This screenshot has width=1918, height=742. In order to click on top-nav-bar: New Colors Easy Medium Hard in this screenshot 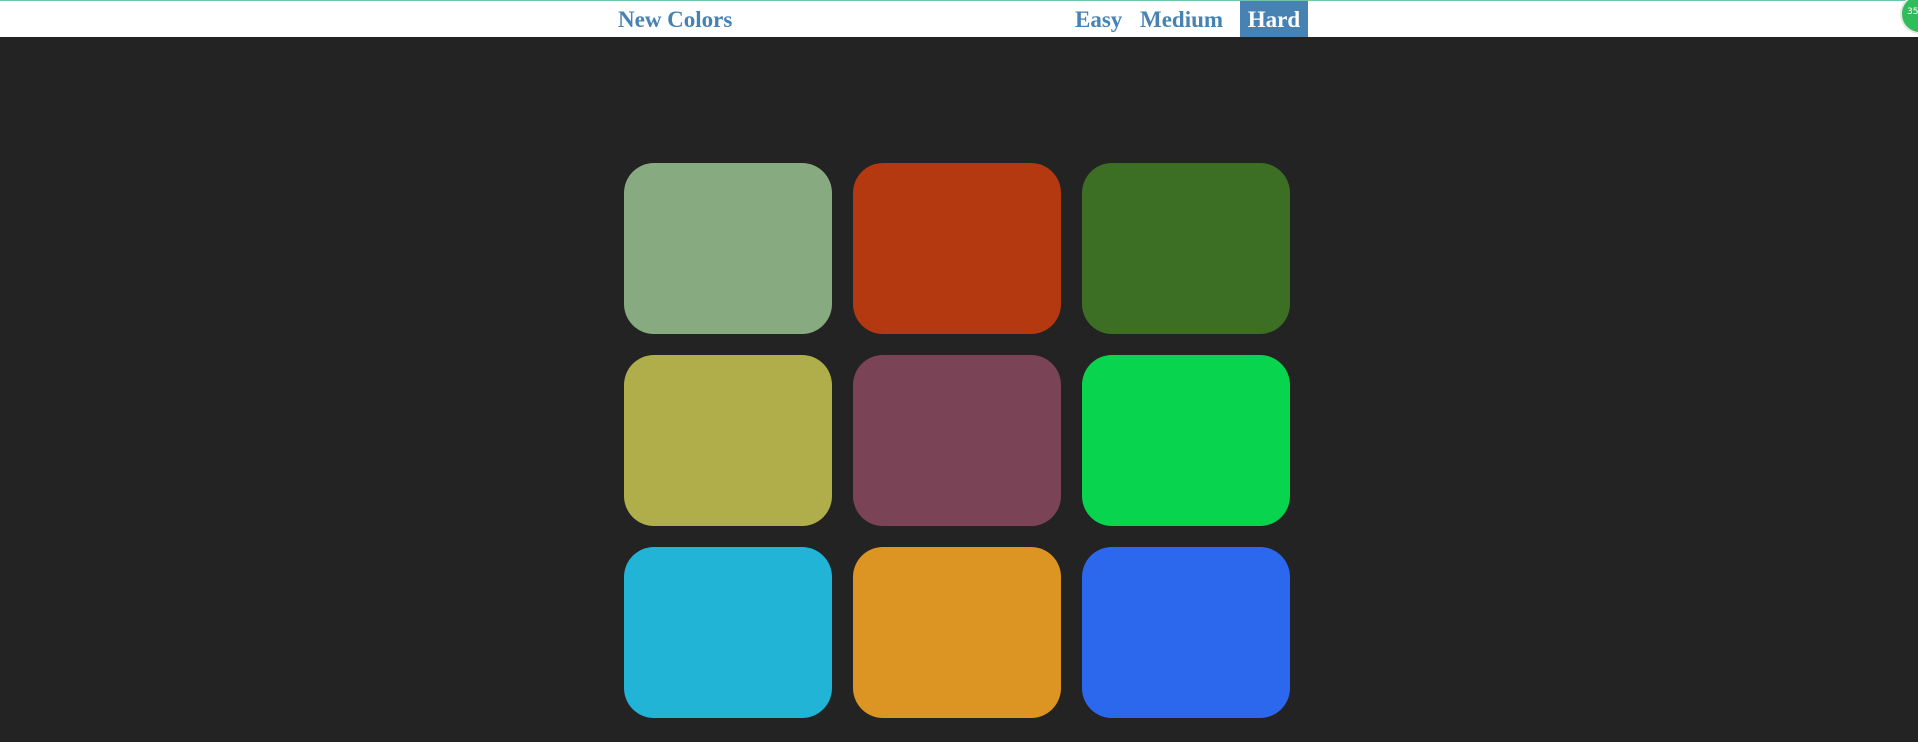, I will do `click(959, 19)`.